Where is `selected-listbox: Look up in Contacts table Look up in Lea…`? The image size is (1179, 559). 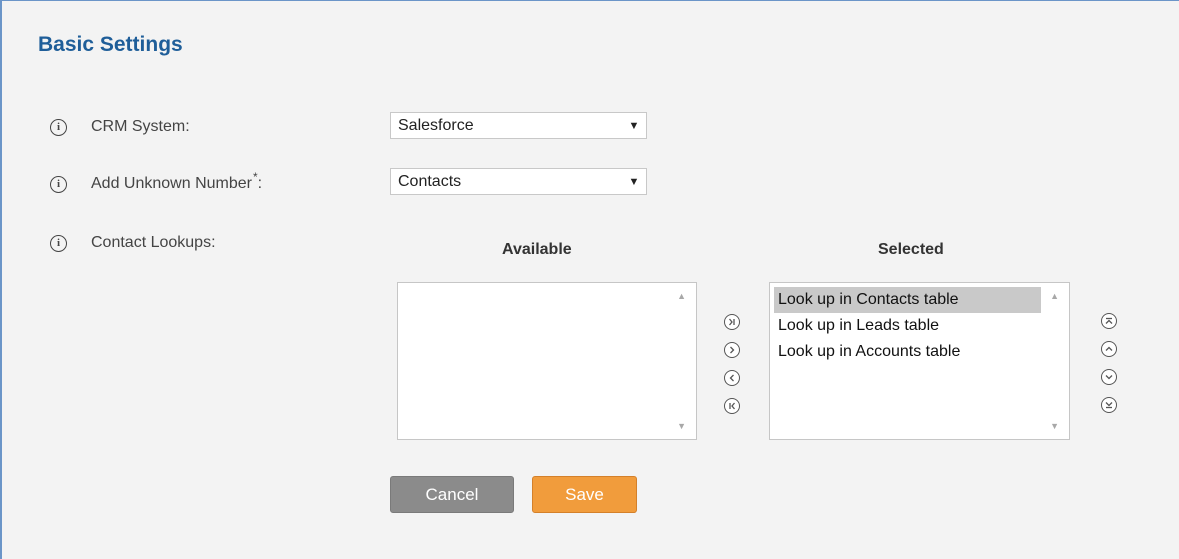 selected-listbox: Look up in Contacts table Look up in Lea… is located at coordinates (919, 361).